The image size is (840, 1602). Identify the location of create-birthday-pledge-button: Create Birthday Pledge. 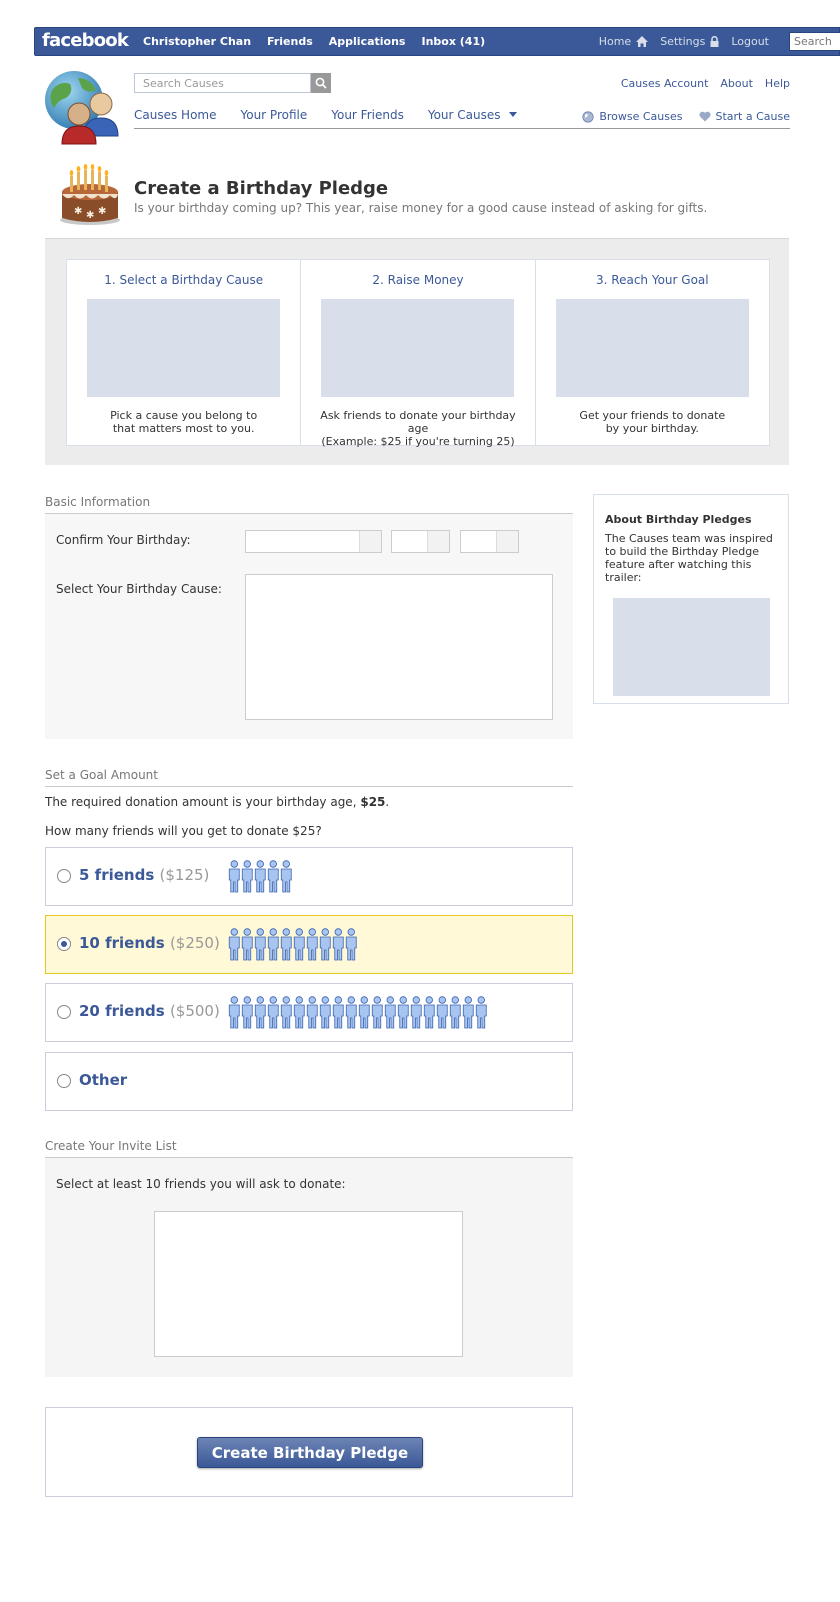
(310, 1452).